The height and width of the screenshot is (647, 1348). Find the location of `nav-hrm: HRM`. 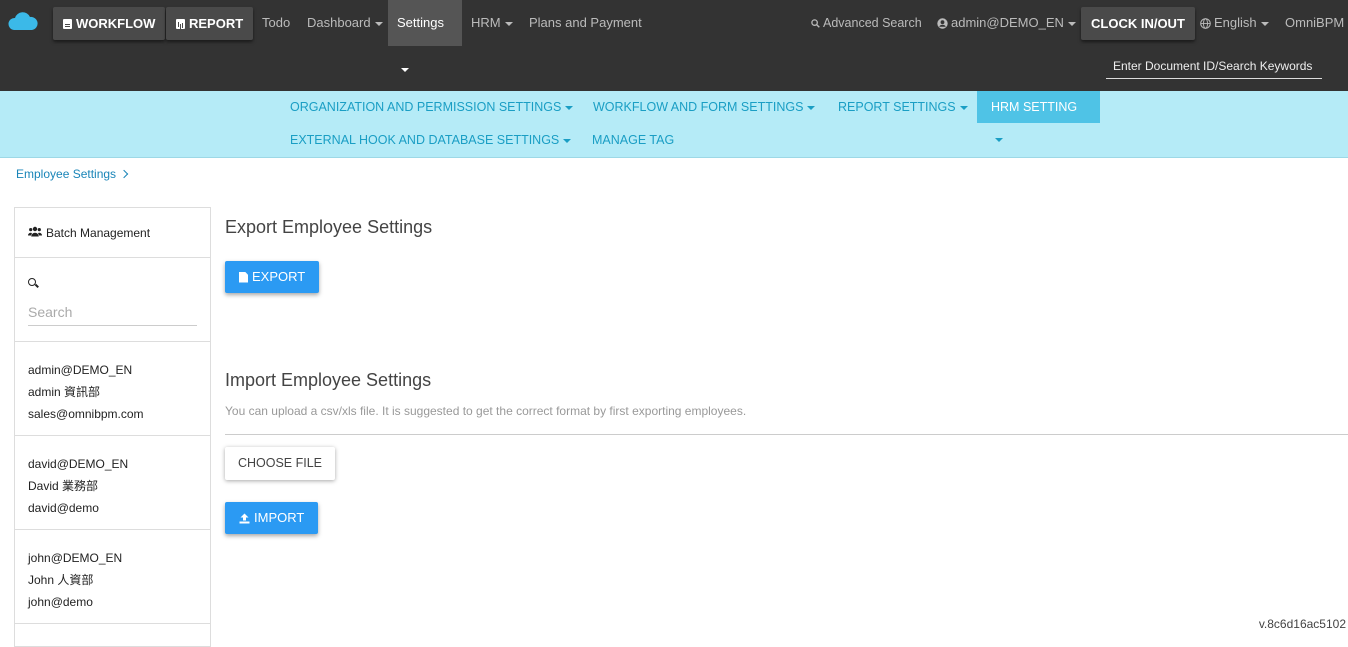

nav-hrm: HRM is located at coordinates (492, 23).